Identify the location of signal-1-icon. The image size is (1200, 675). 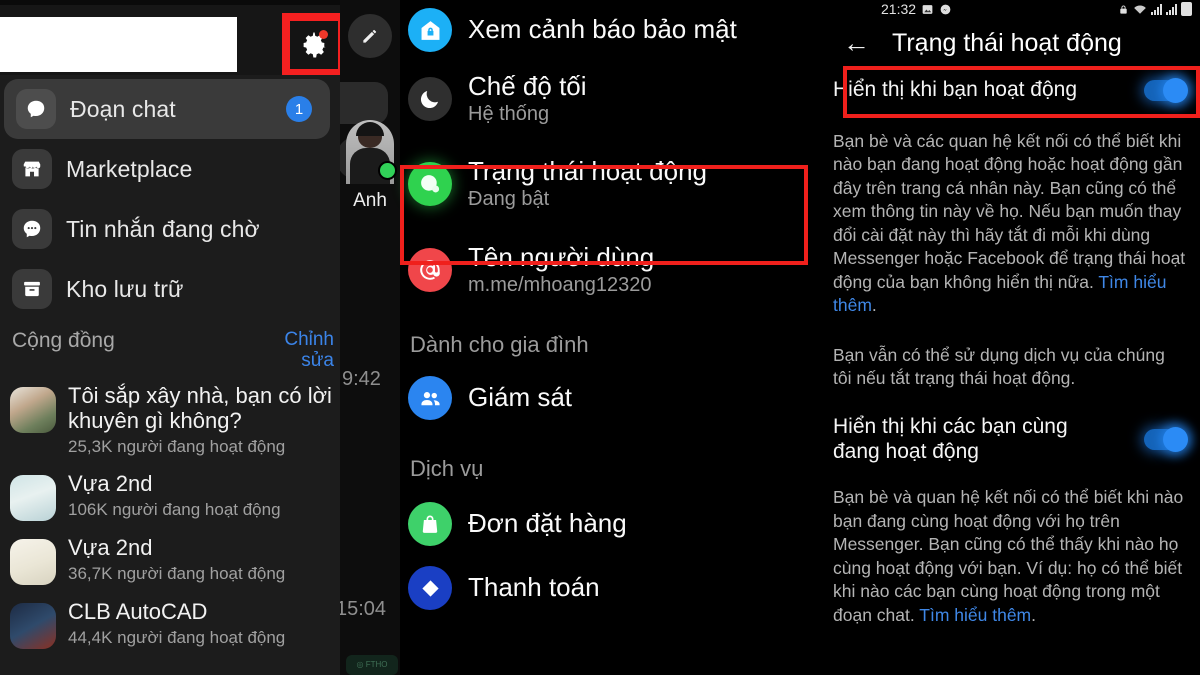
(1156, 9).